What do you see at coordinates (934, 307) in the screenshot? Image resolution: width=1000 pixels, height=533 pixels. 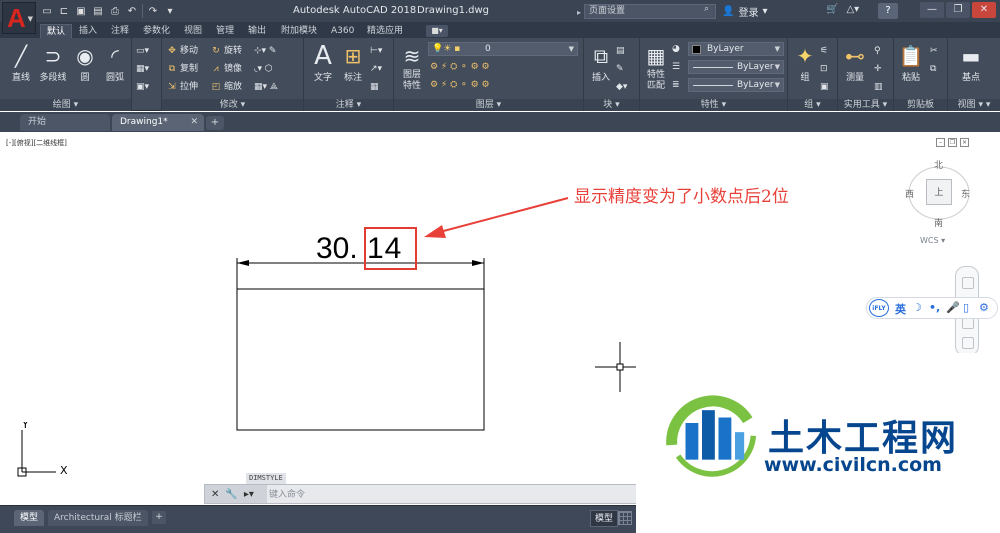 I see `punctuation-icon: •,` at bounding box center [934, 307].